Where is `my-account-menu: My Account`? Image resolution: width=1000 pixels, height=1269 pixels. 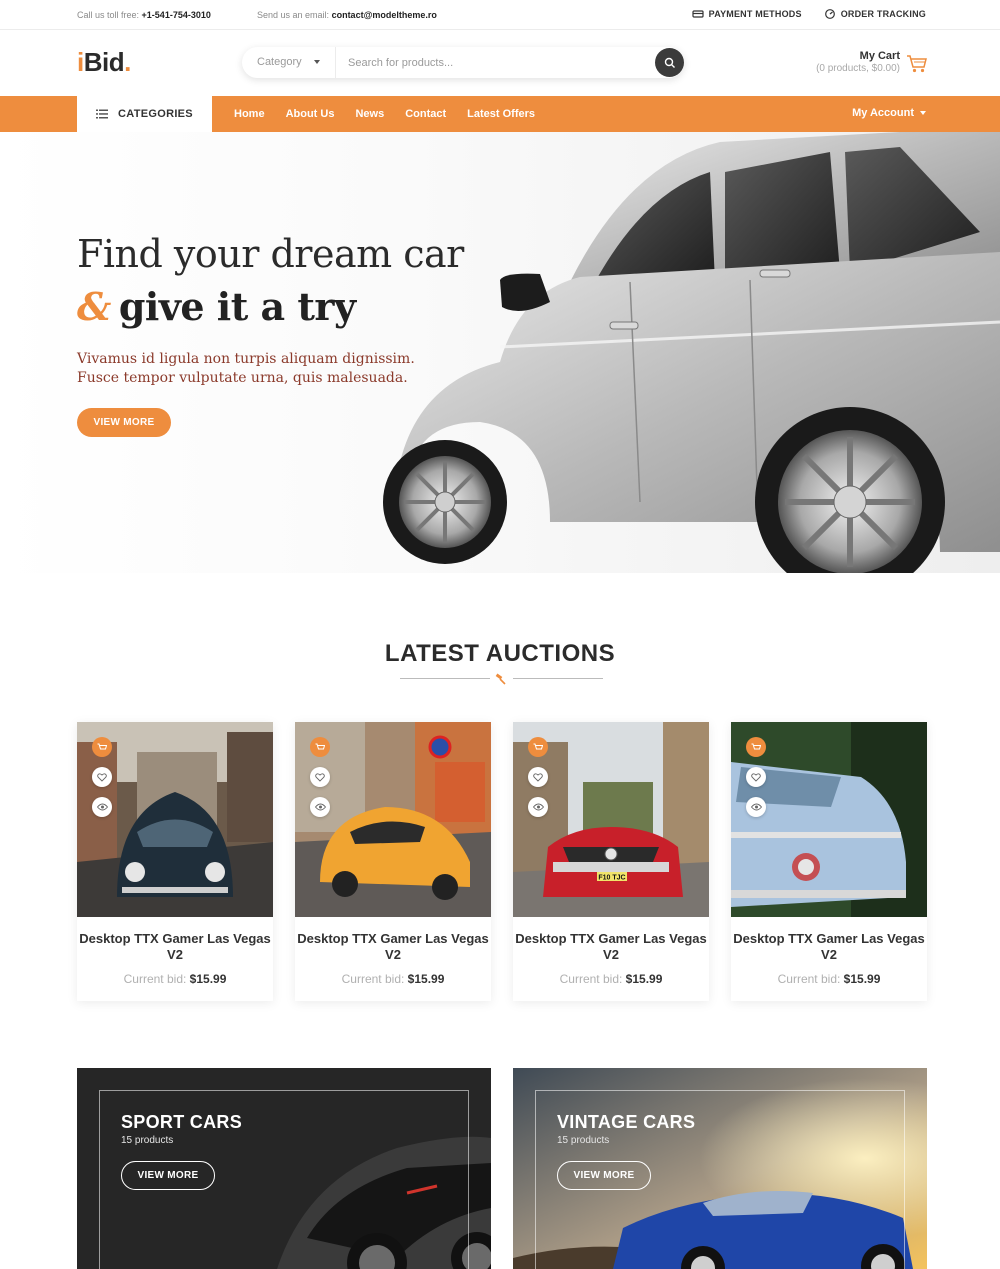 my-account-menu: My Account is located at coordinates (889, 113).